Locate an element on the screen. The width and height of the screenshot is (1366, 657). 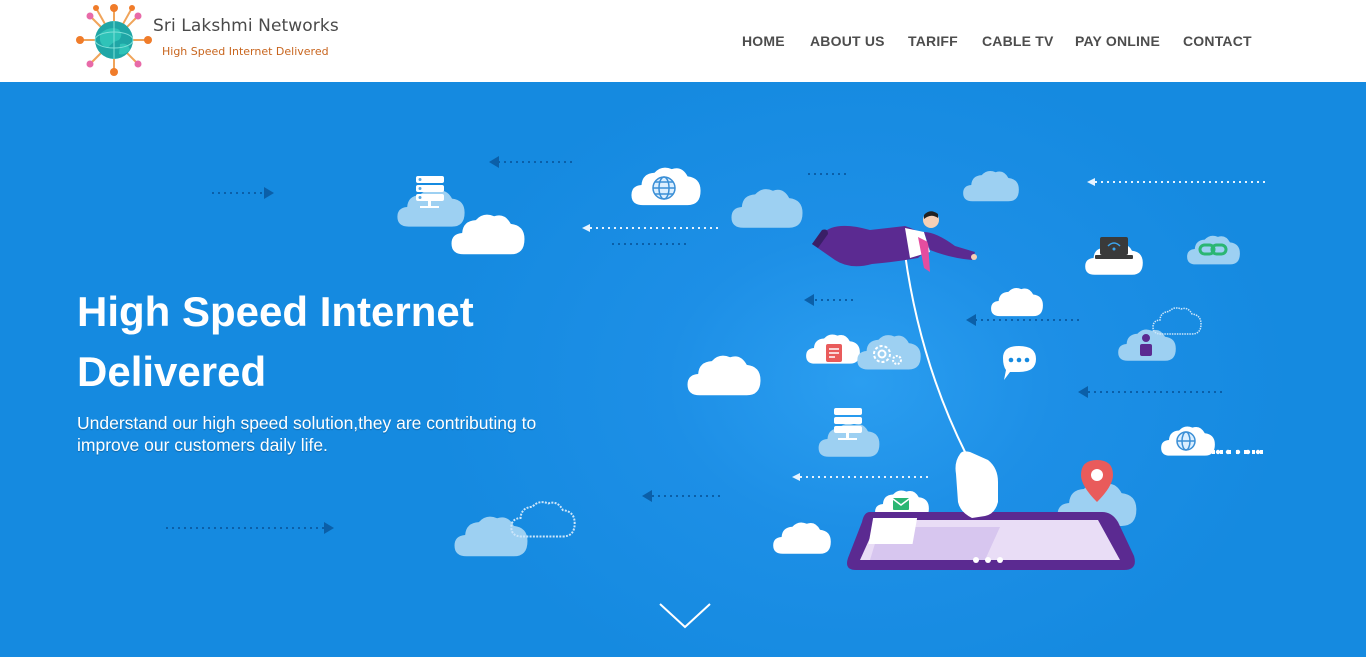
nav-contact: CONTACT is located at coordinates (1217, 41).